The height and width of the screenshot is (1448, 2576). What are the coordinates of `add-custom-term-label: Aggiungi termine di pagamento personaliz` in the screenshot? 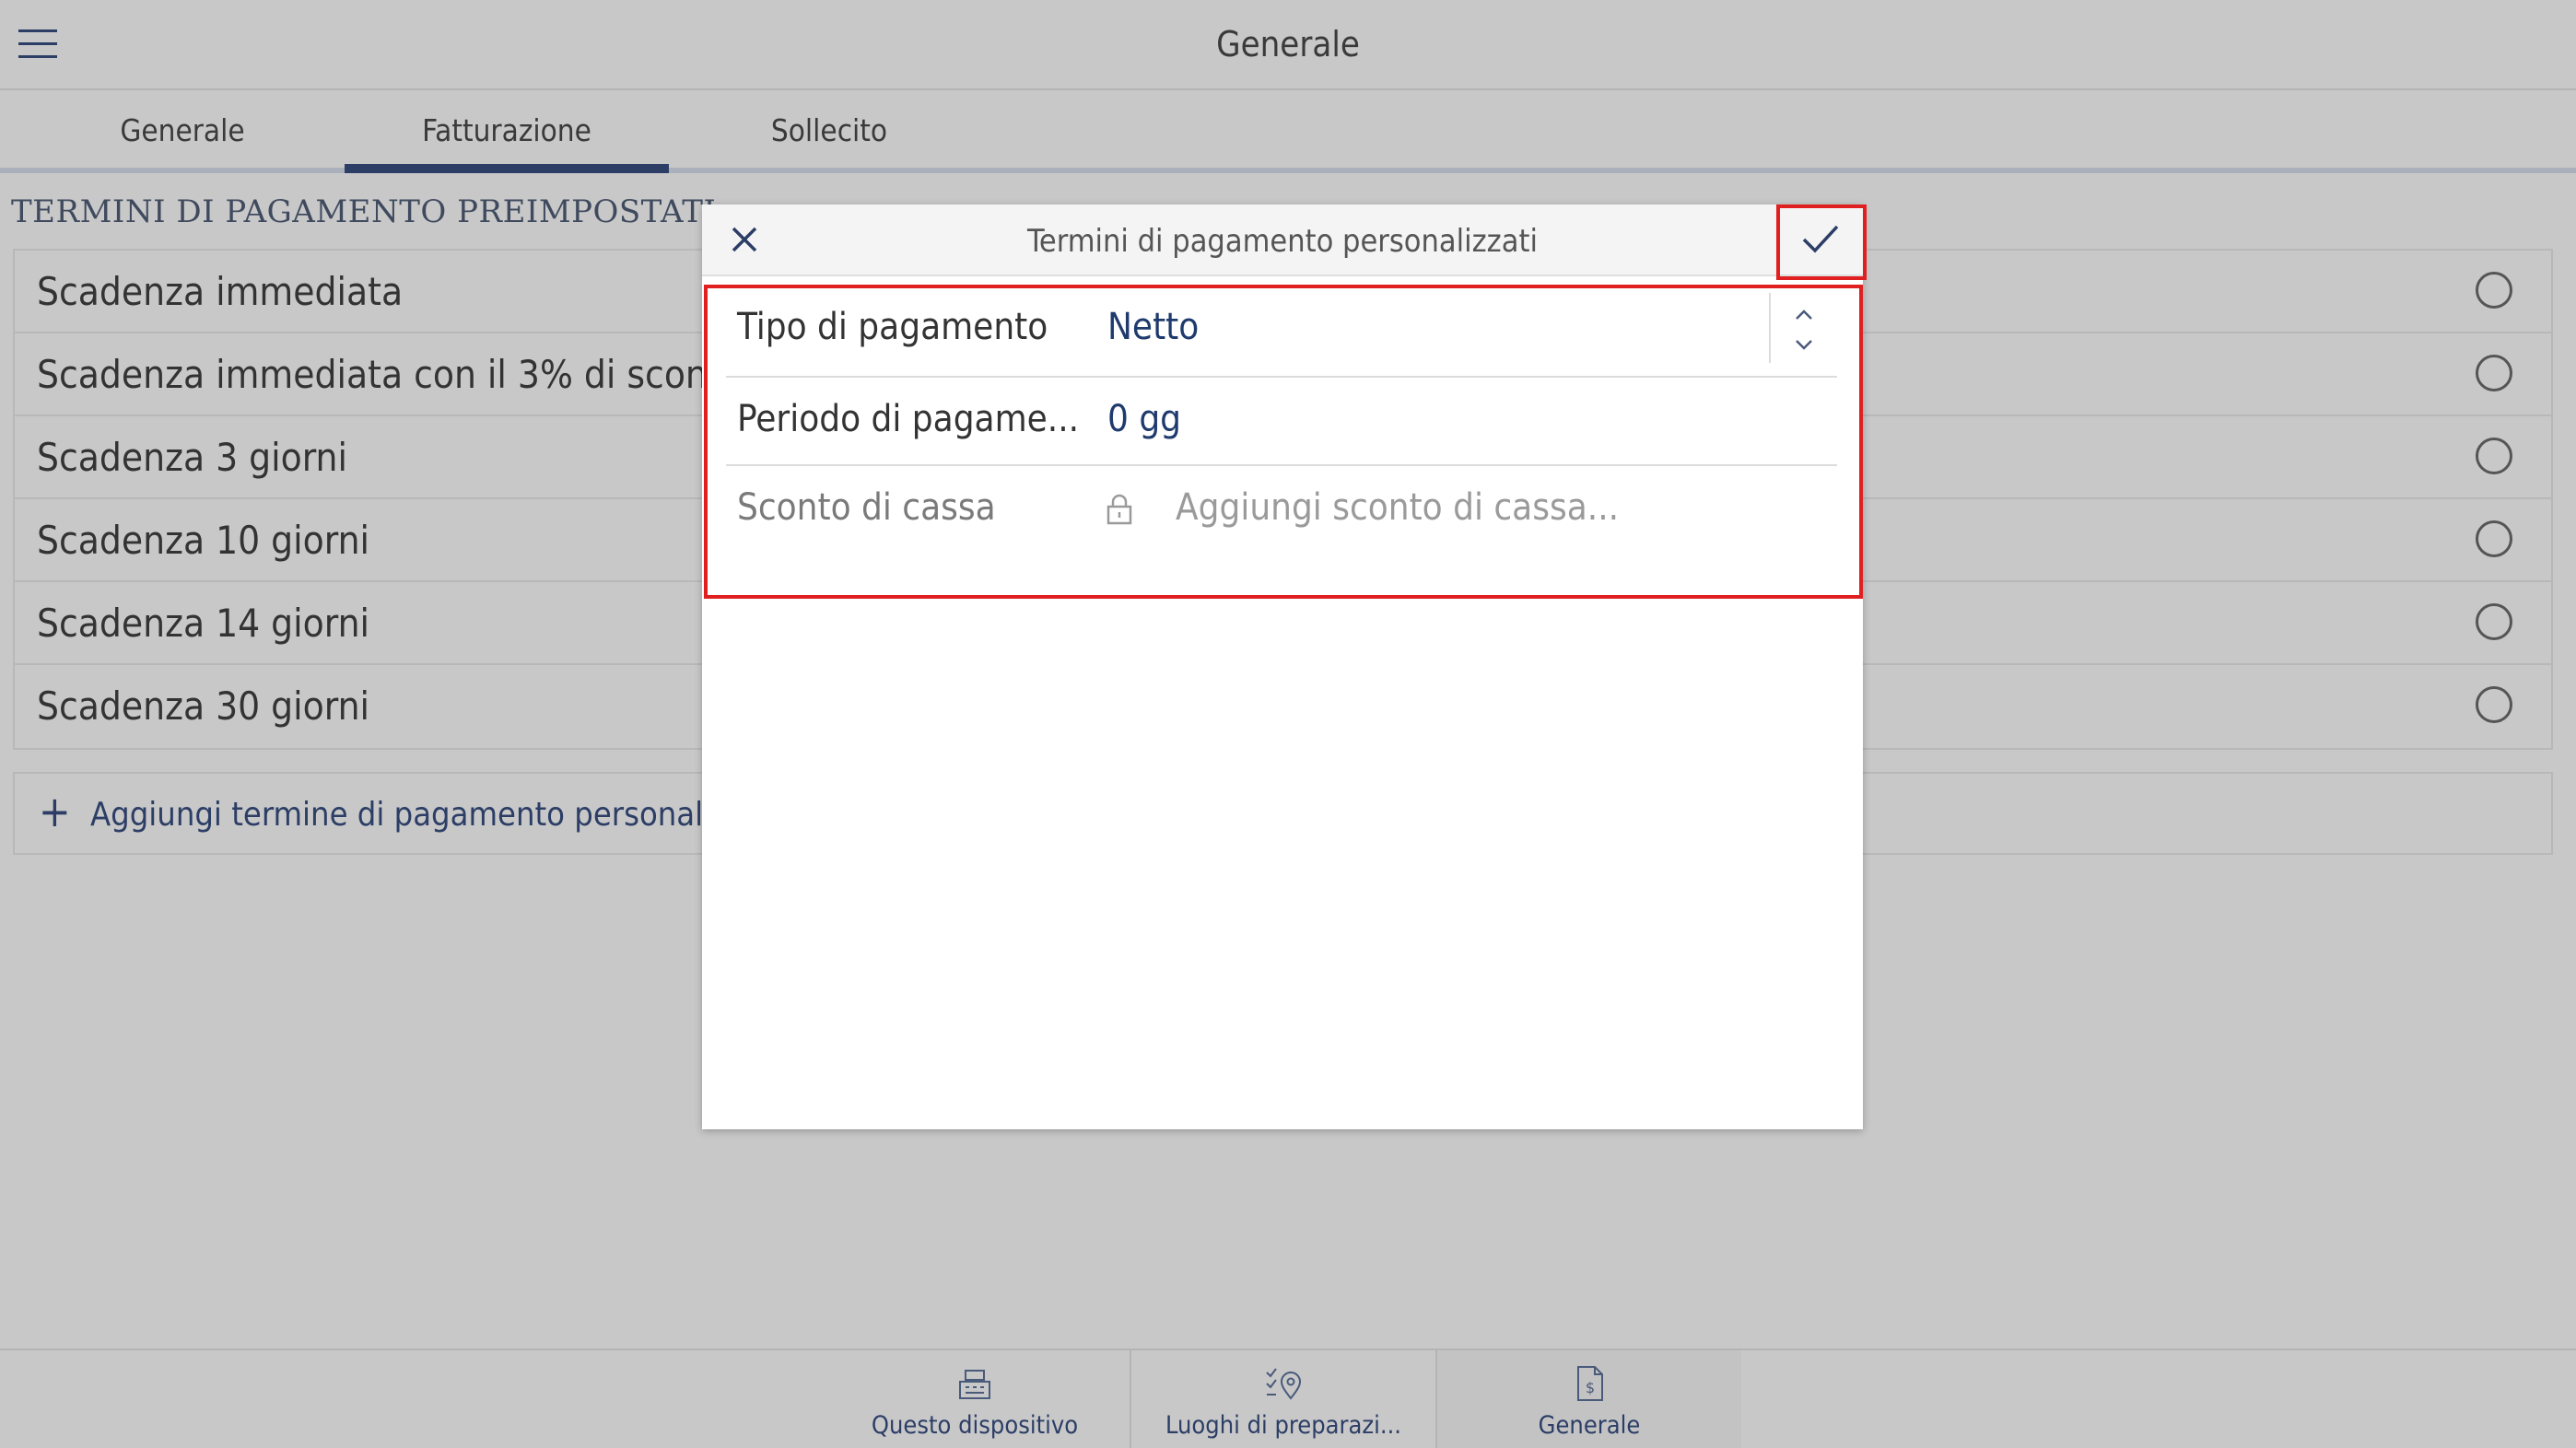 It's located at (409, 815).